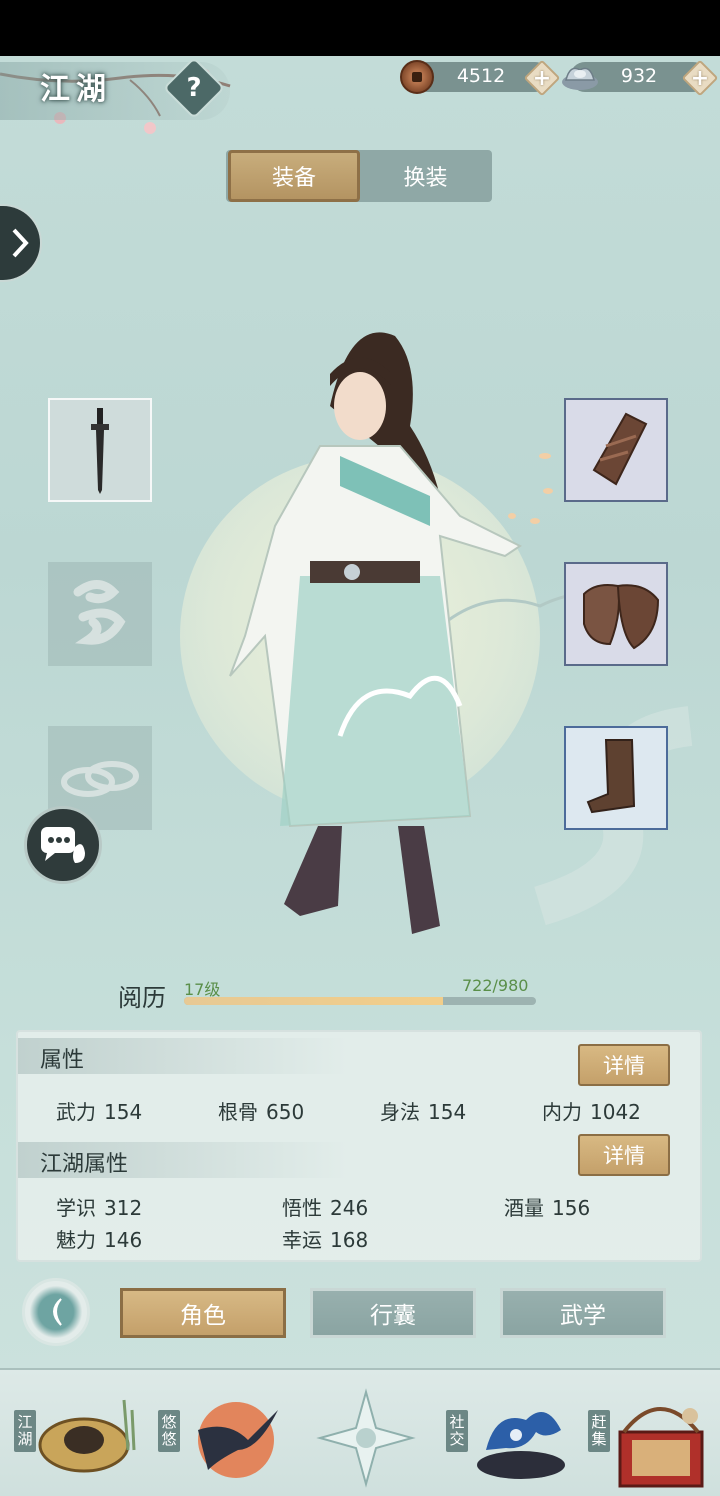 Image resolution: width=720 pixels, height=1496 pixels. Describe the element at coordinates (76, 1112) in the screenshot. I see `stat-name: 武力` at that location.